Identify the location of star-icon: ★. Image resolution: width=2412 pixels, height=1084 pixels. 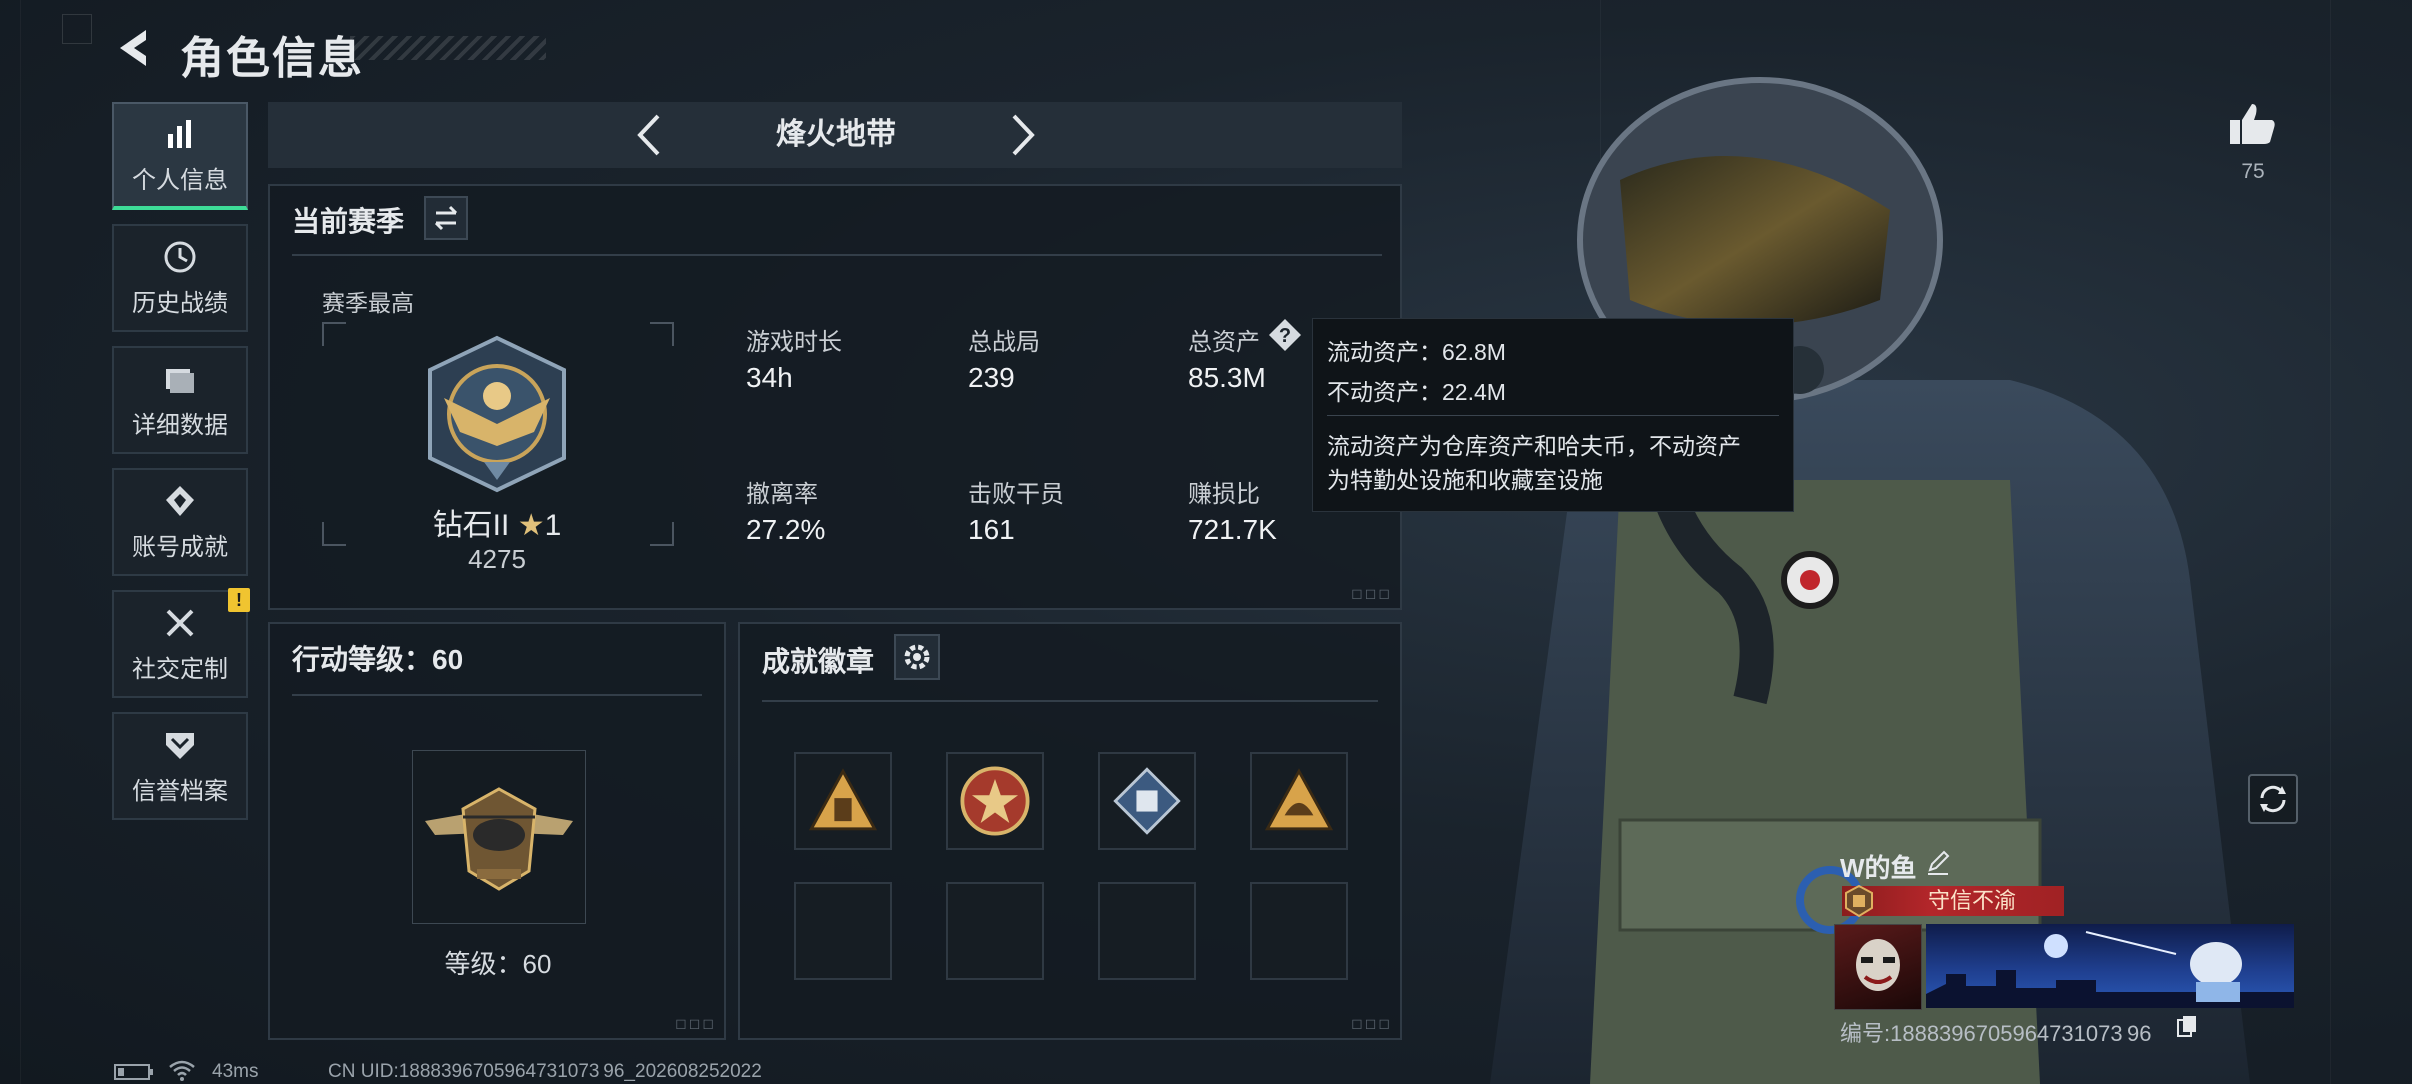
(531, 525).